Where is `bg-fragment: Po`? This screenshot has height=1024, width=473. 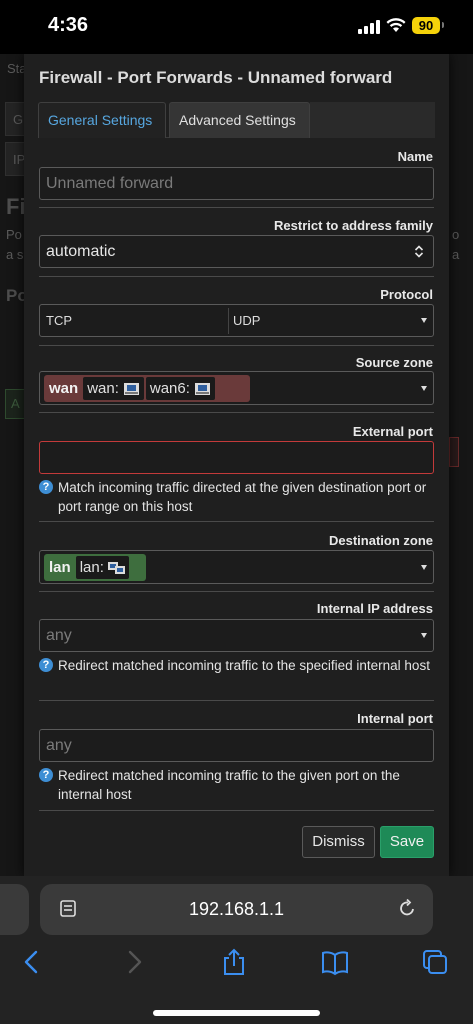
bg-fragment: Po is located at coordinates (14, 234).